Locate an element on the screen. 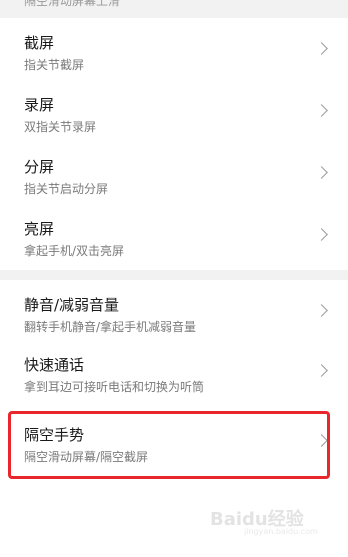 This screenshot has height=557, width=348. list-item-split-screen: 分屏 指关节启动分屏 is located at coordinates (174, 173).